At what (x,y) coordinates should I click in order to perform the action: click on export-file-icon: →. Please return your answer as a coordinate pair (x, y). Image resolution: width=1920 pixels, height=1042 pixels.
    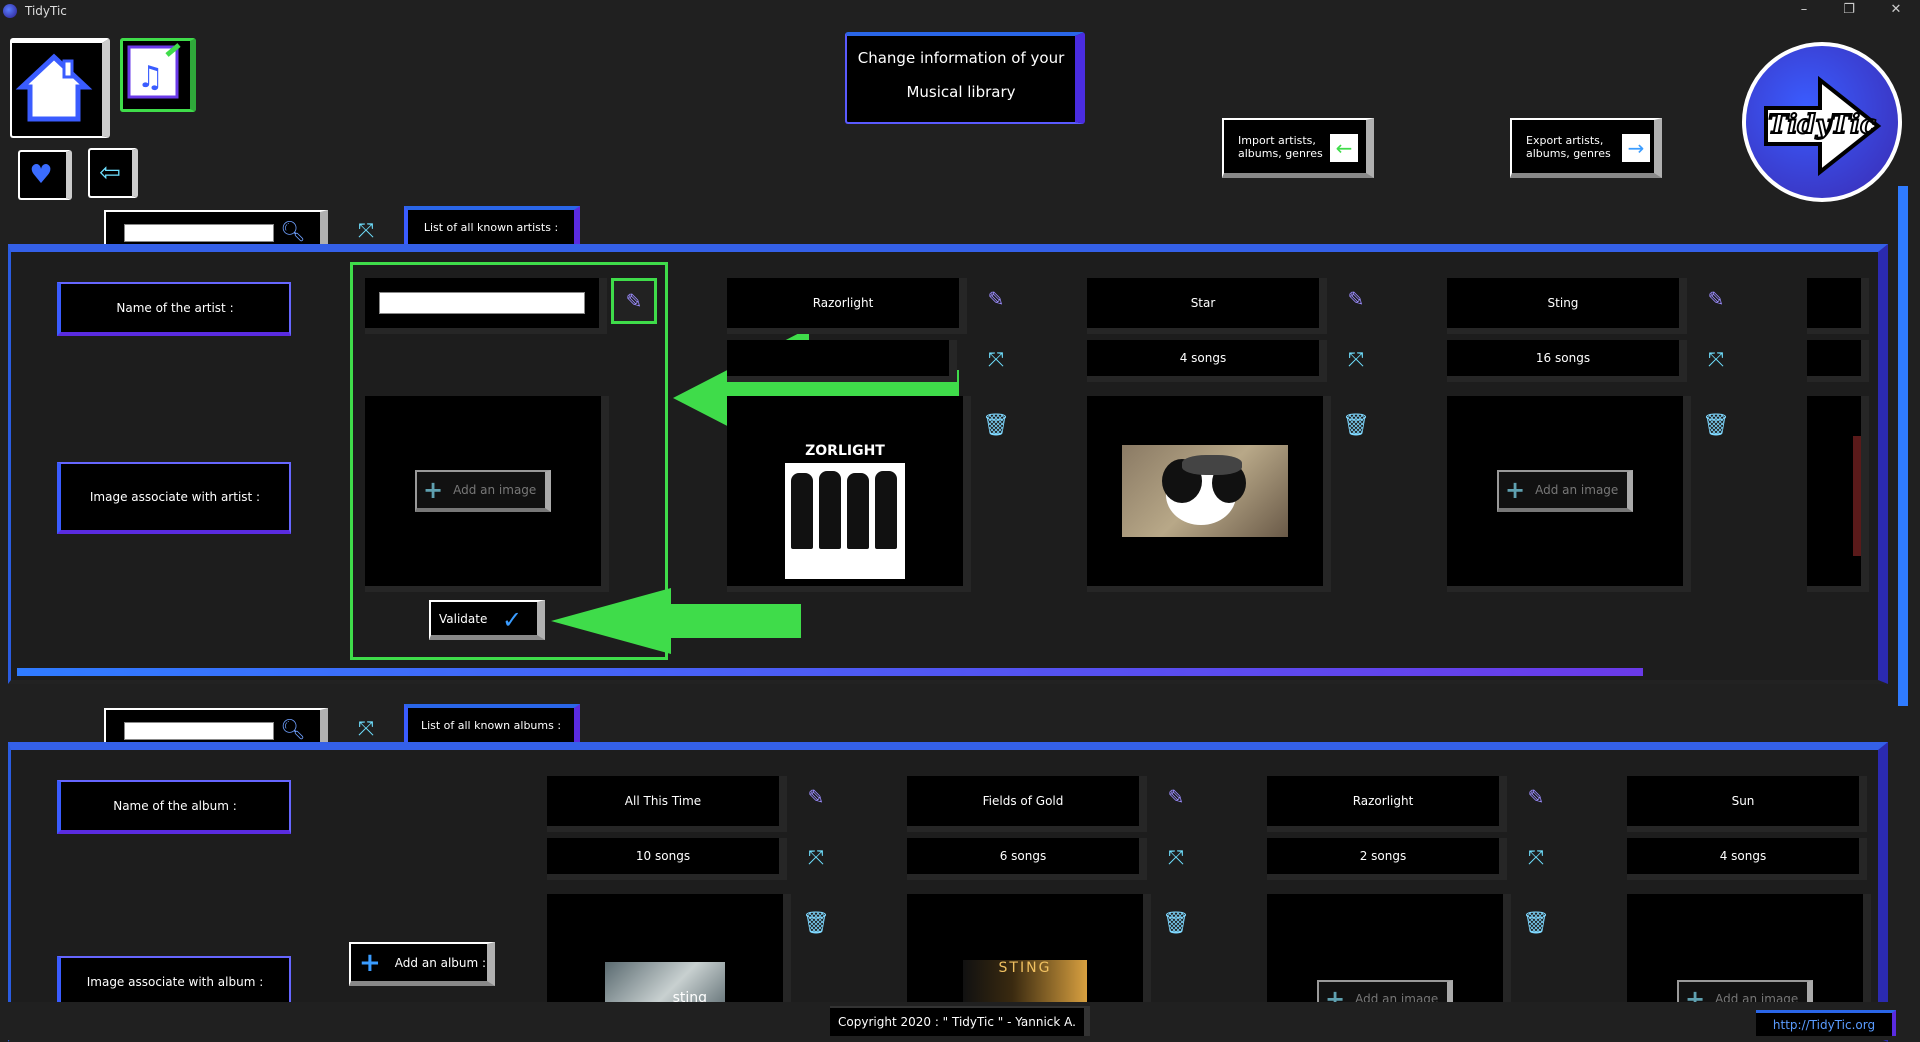
    Looking at the image, I should click on (1636, 148).